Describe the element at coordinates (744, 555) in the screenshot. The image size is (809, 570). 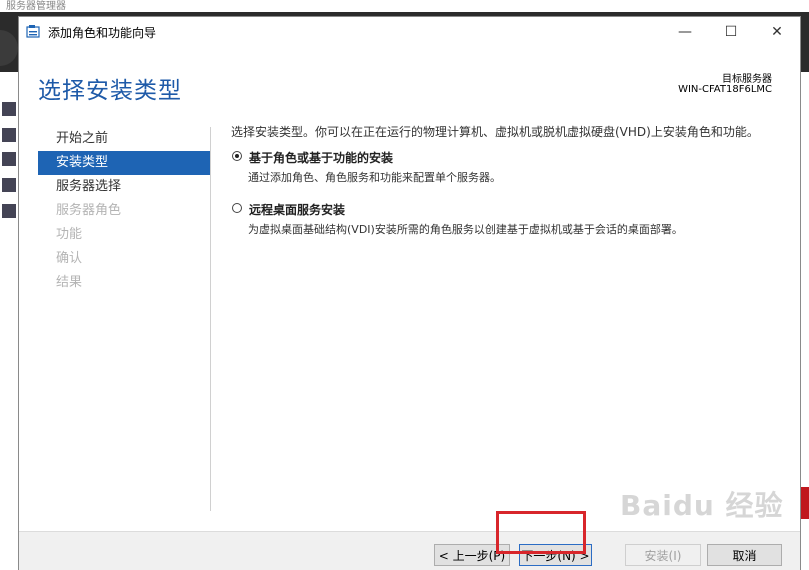
I see `cancel-button: 取消` at that location.